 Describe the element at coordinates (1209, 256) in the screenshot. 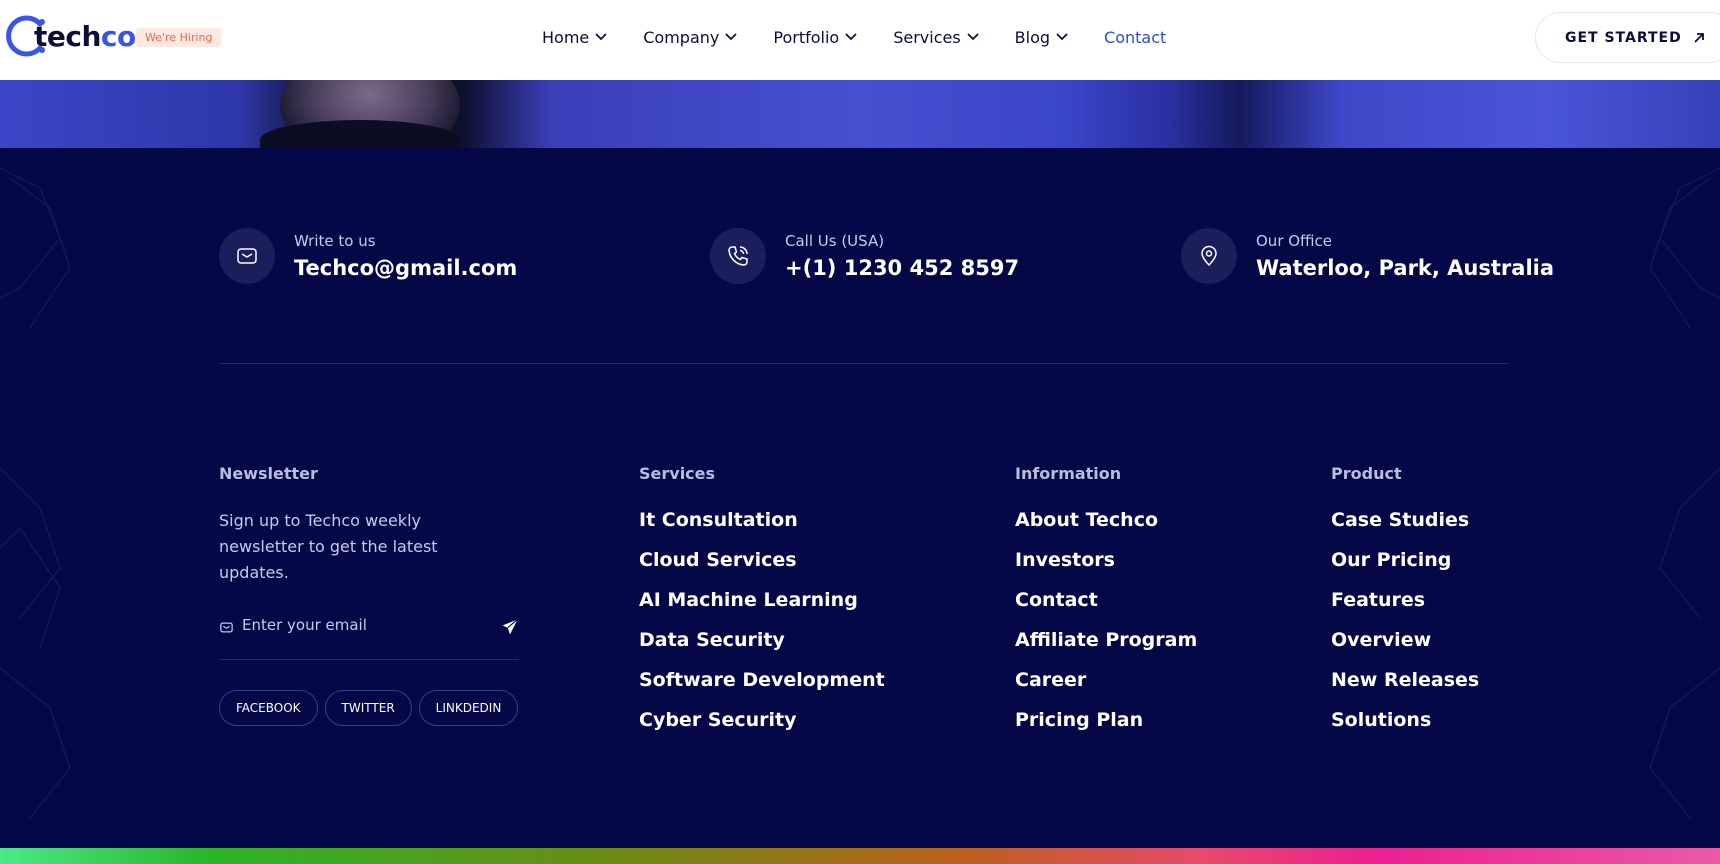

I see `location-pin-icon` at that location.